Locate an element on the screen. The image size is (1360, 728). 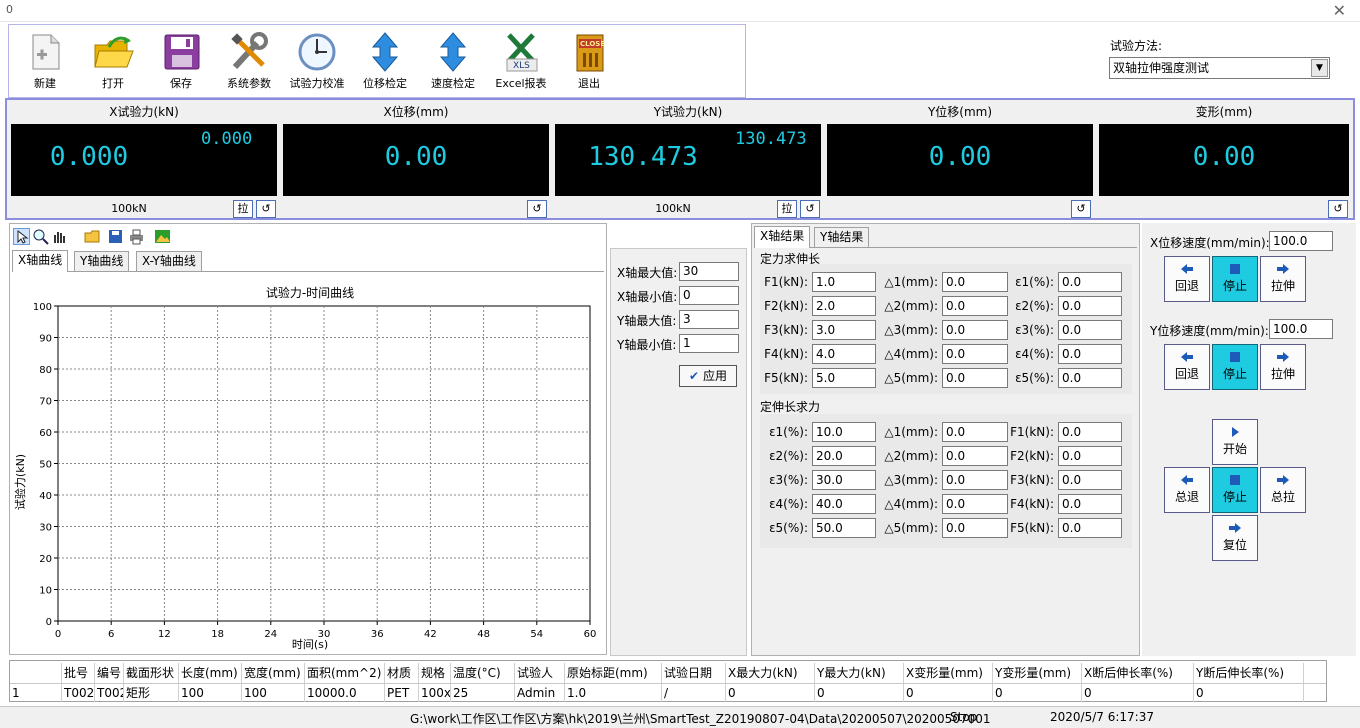
x-disp-zero-button: ↺ is located at coordinates (537, 209).